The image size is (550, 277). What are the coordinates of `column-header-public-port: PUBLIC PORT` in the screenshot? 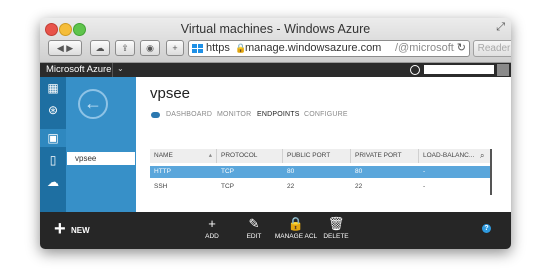 It's located at (317, 156).